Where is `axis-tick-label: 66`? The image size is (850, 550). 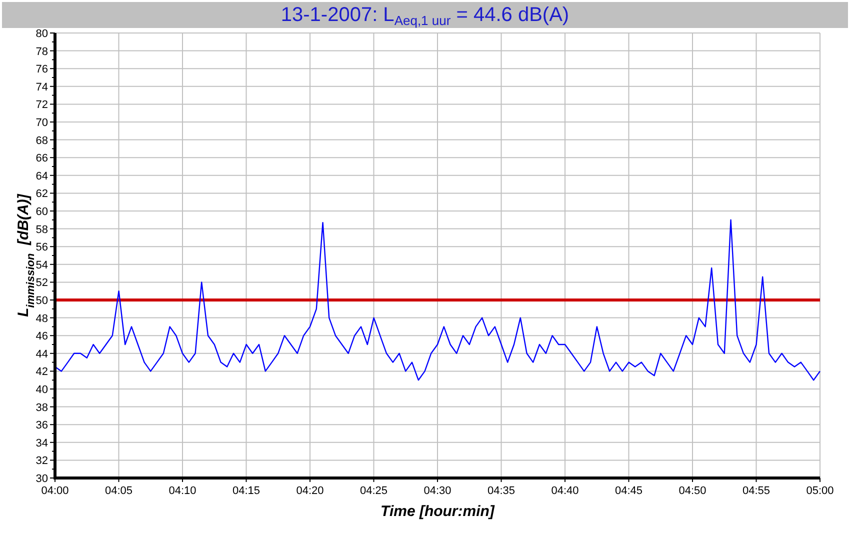 axis-tick-label: 66 is located at coordinates (42, 158).